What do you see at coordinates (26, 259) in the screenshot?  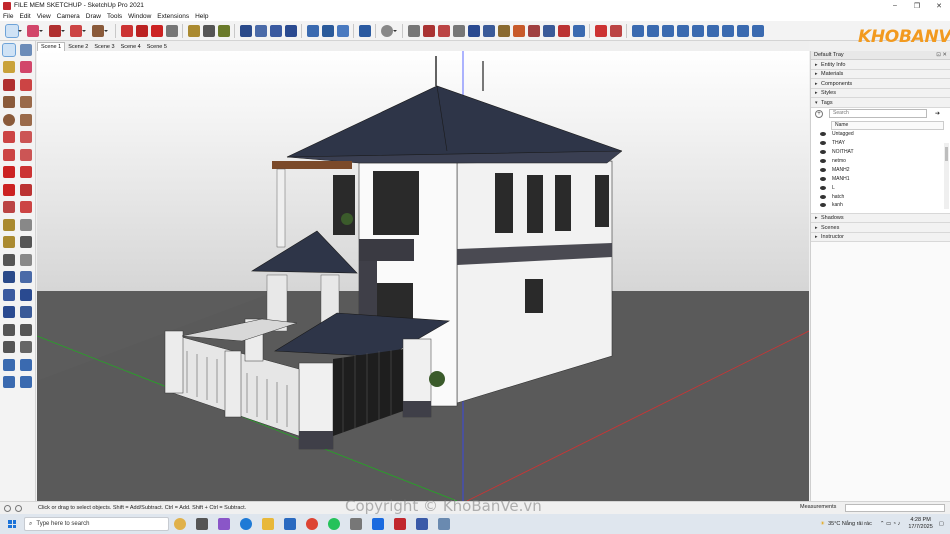 I see `3d-text-icon` at bounding box center [26, 259].